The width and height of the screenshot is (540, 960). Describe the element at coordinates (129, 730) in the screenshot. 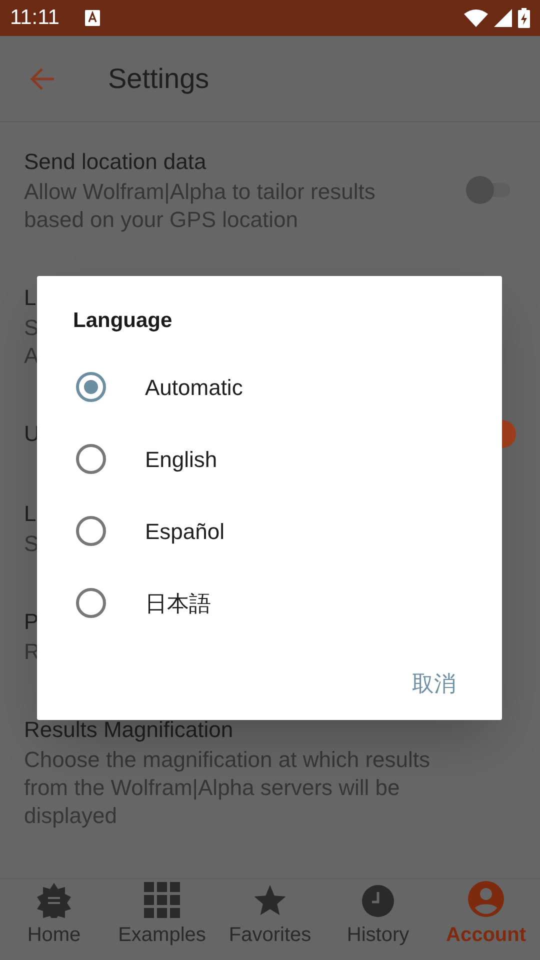

I see `setting-title: Results Magnification` at that location.